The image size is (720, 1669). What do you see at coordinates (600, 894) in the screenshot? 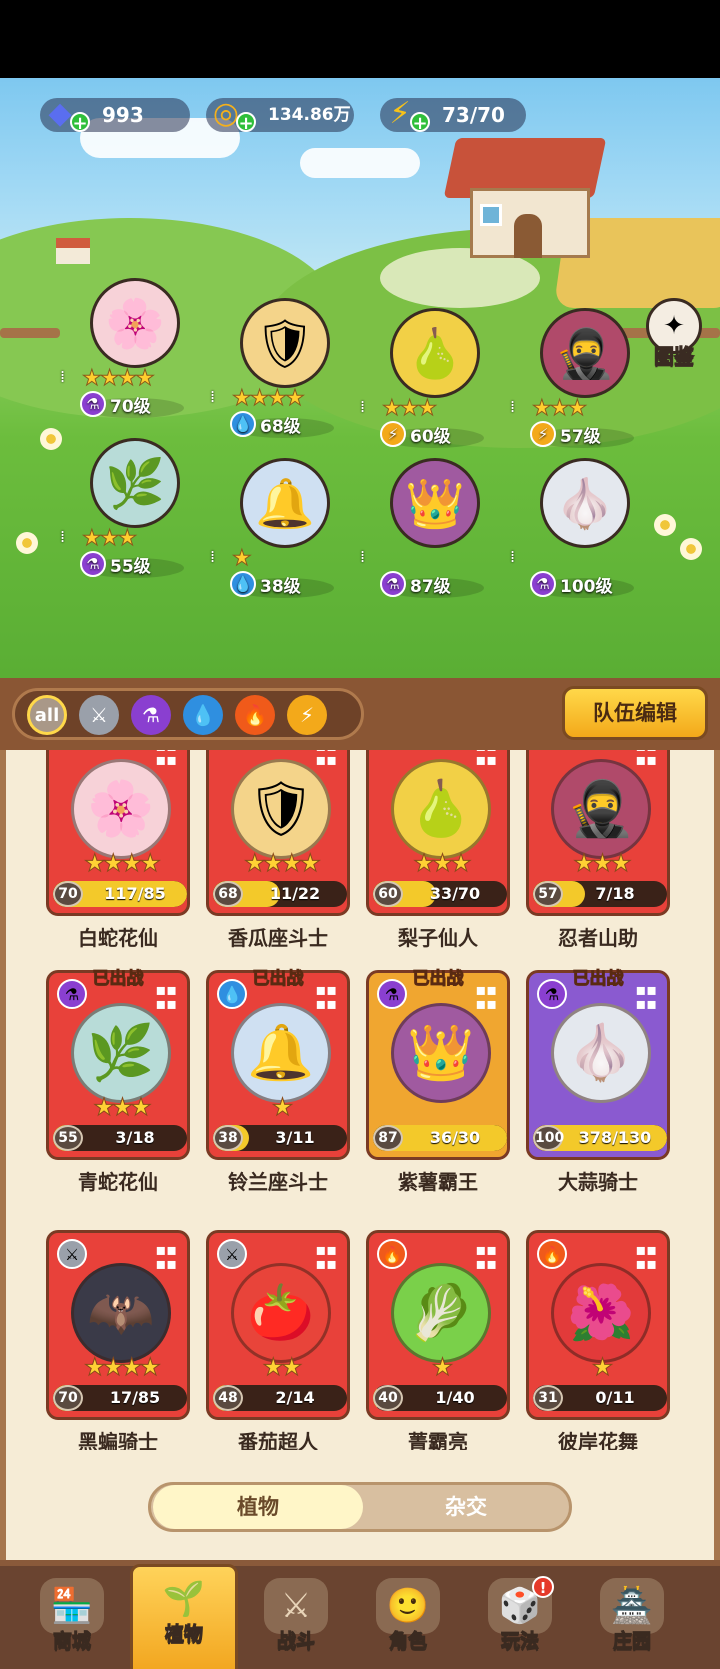
I see `shard-progress-bar: 57 7/18` at bounding box center [600, 894].